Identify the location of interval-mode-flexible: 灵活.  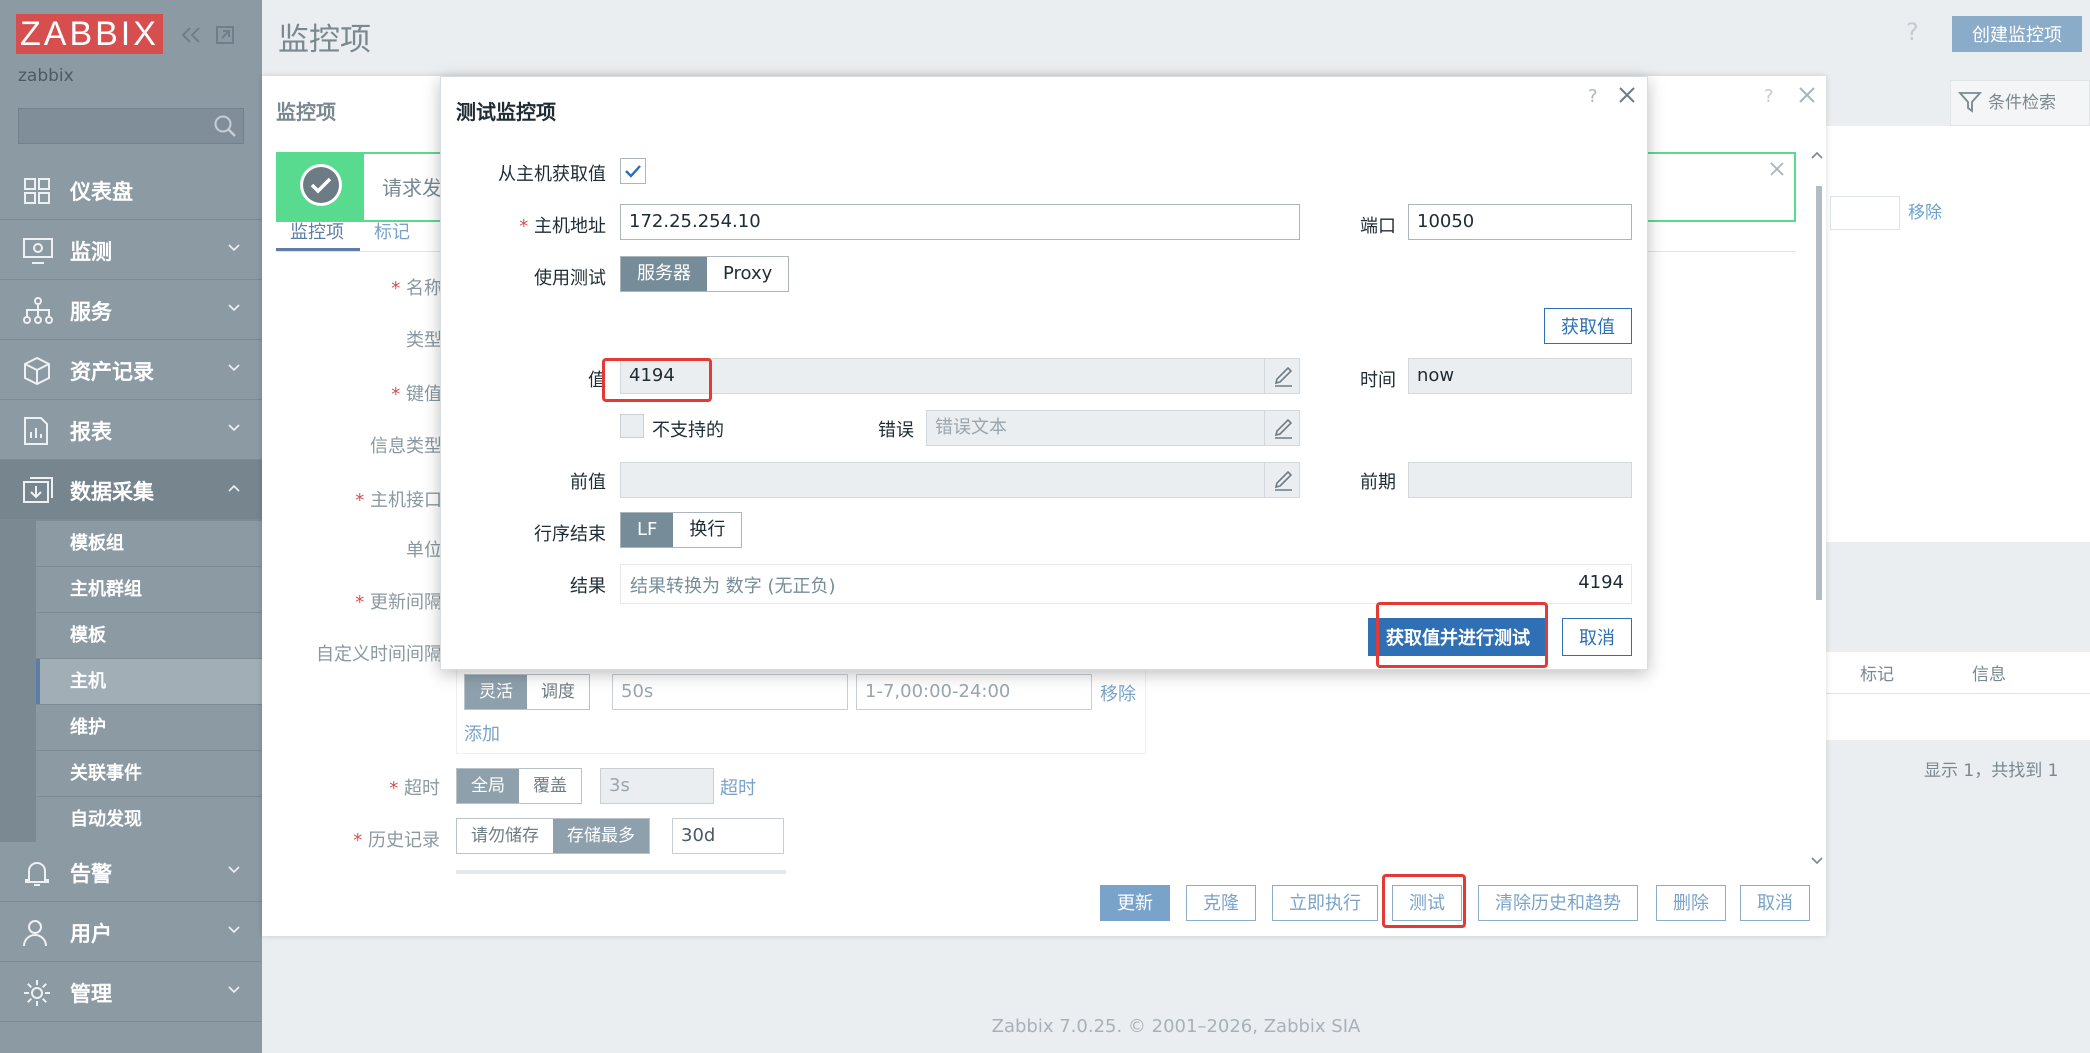
(496, 692).